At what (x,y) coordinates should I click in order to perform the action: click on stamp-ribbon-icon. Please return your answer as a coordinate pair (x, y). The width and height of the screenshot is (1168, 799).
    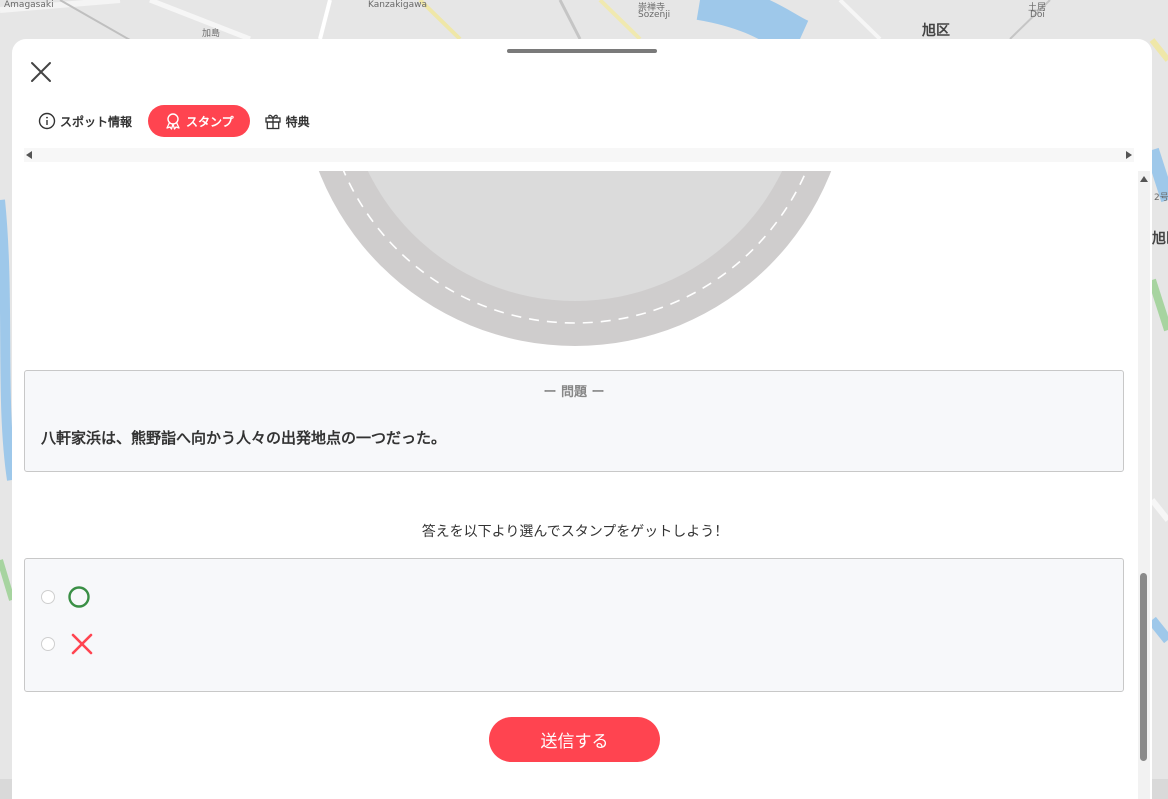
    Looking at the image, I should click on (173, 121).